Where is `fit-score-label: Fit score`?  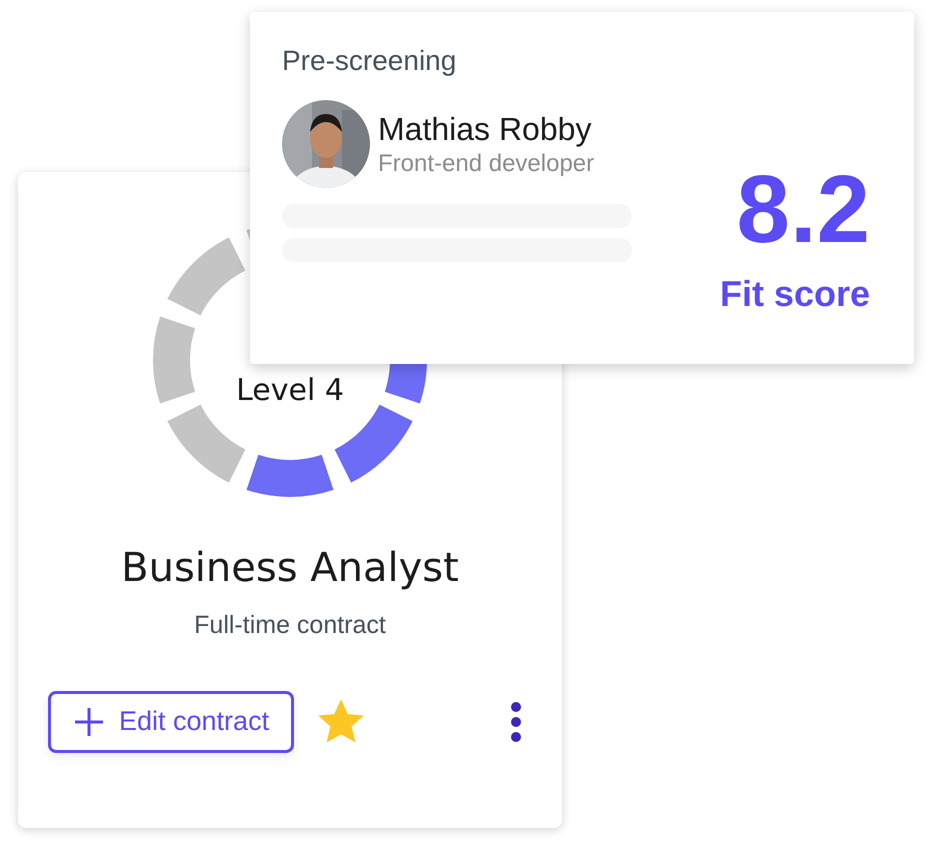 fit-score-label: Fit score is located at coordinates (795, 294).